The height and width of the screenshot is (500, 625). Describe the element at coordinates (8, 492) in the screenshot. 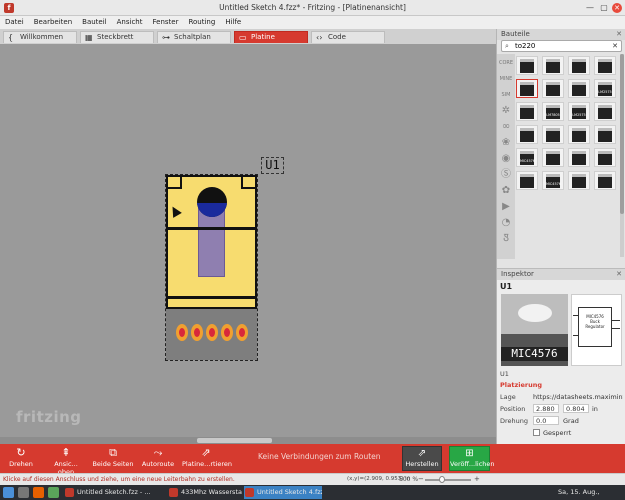

I see `app-menu-icon` at that location.